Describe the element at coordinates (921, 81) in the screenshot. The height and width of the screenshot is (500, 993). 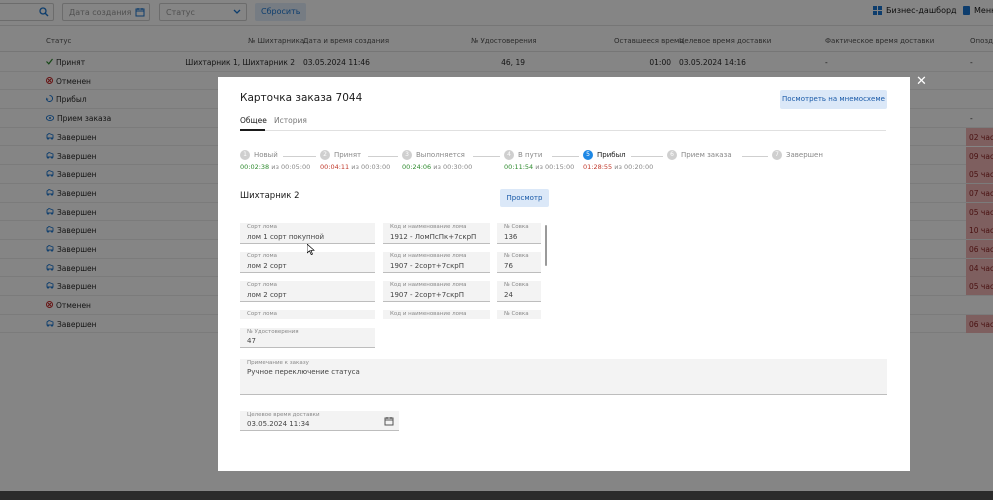
I see `close-icon: ✕` at that location.